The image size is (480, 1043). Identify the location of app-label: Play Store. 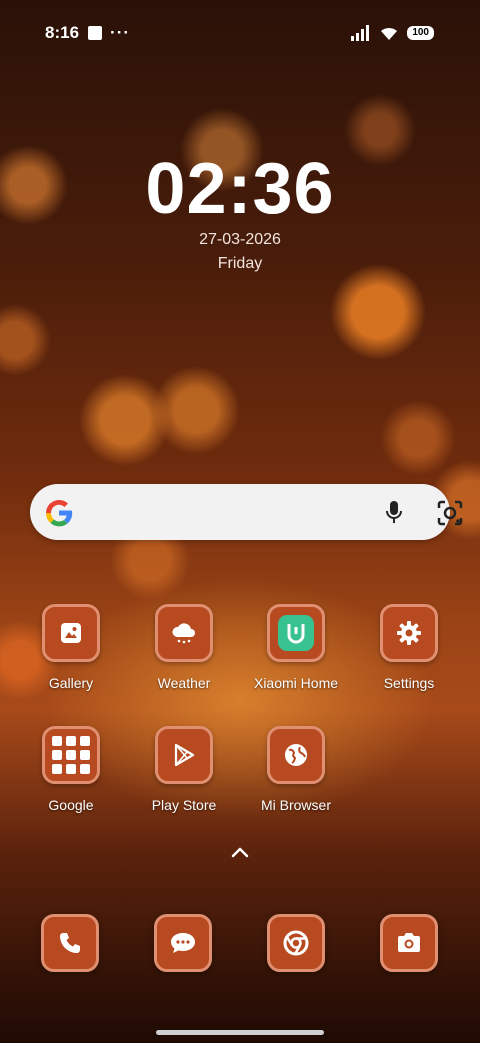
(184, 805).